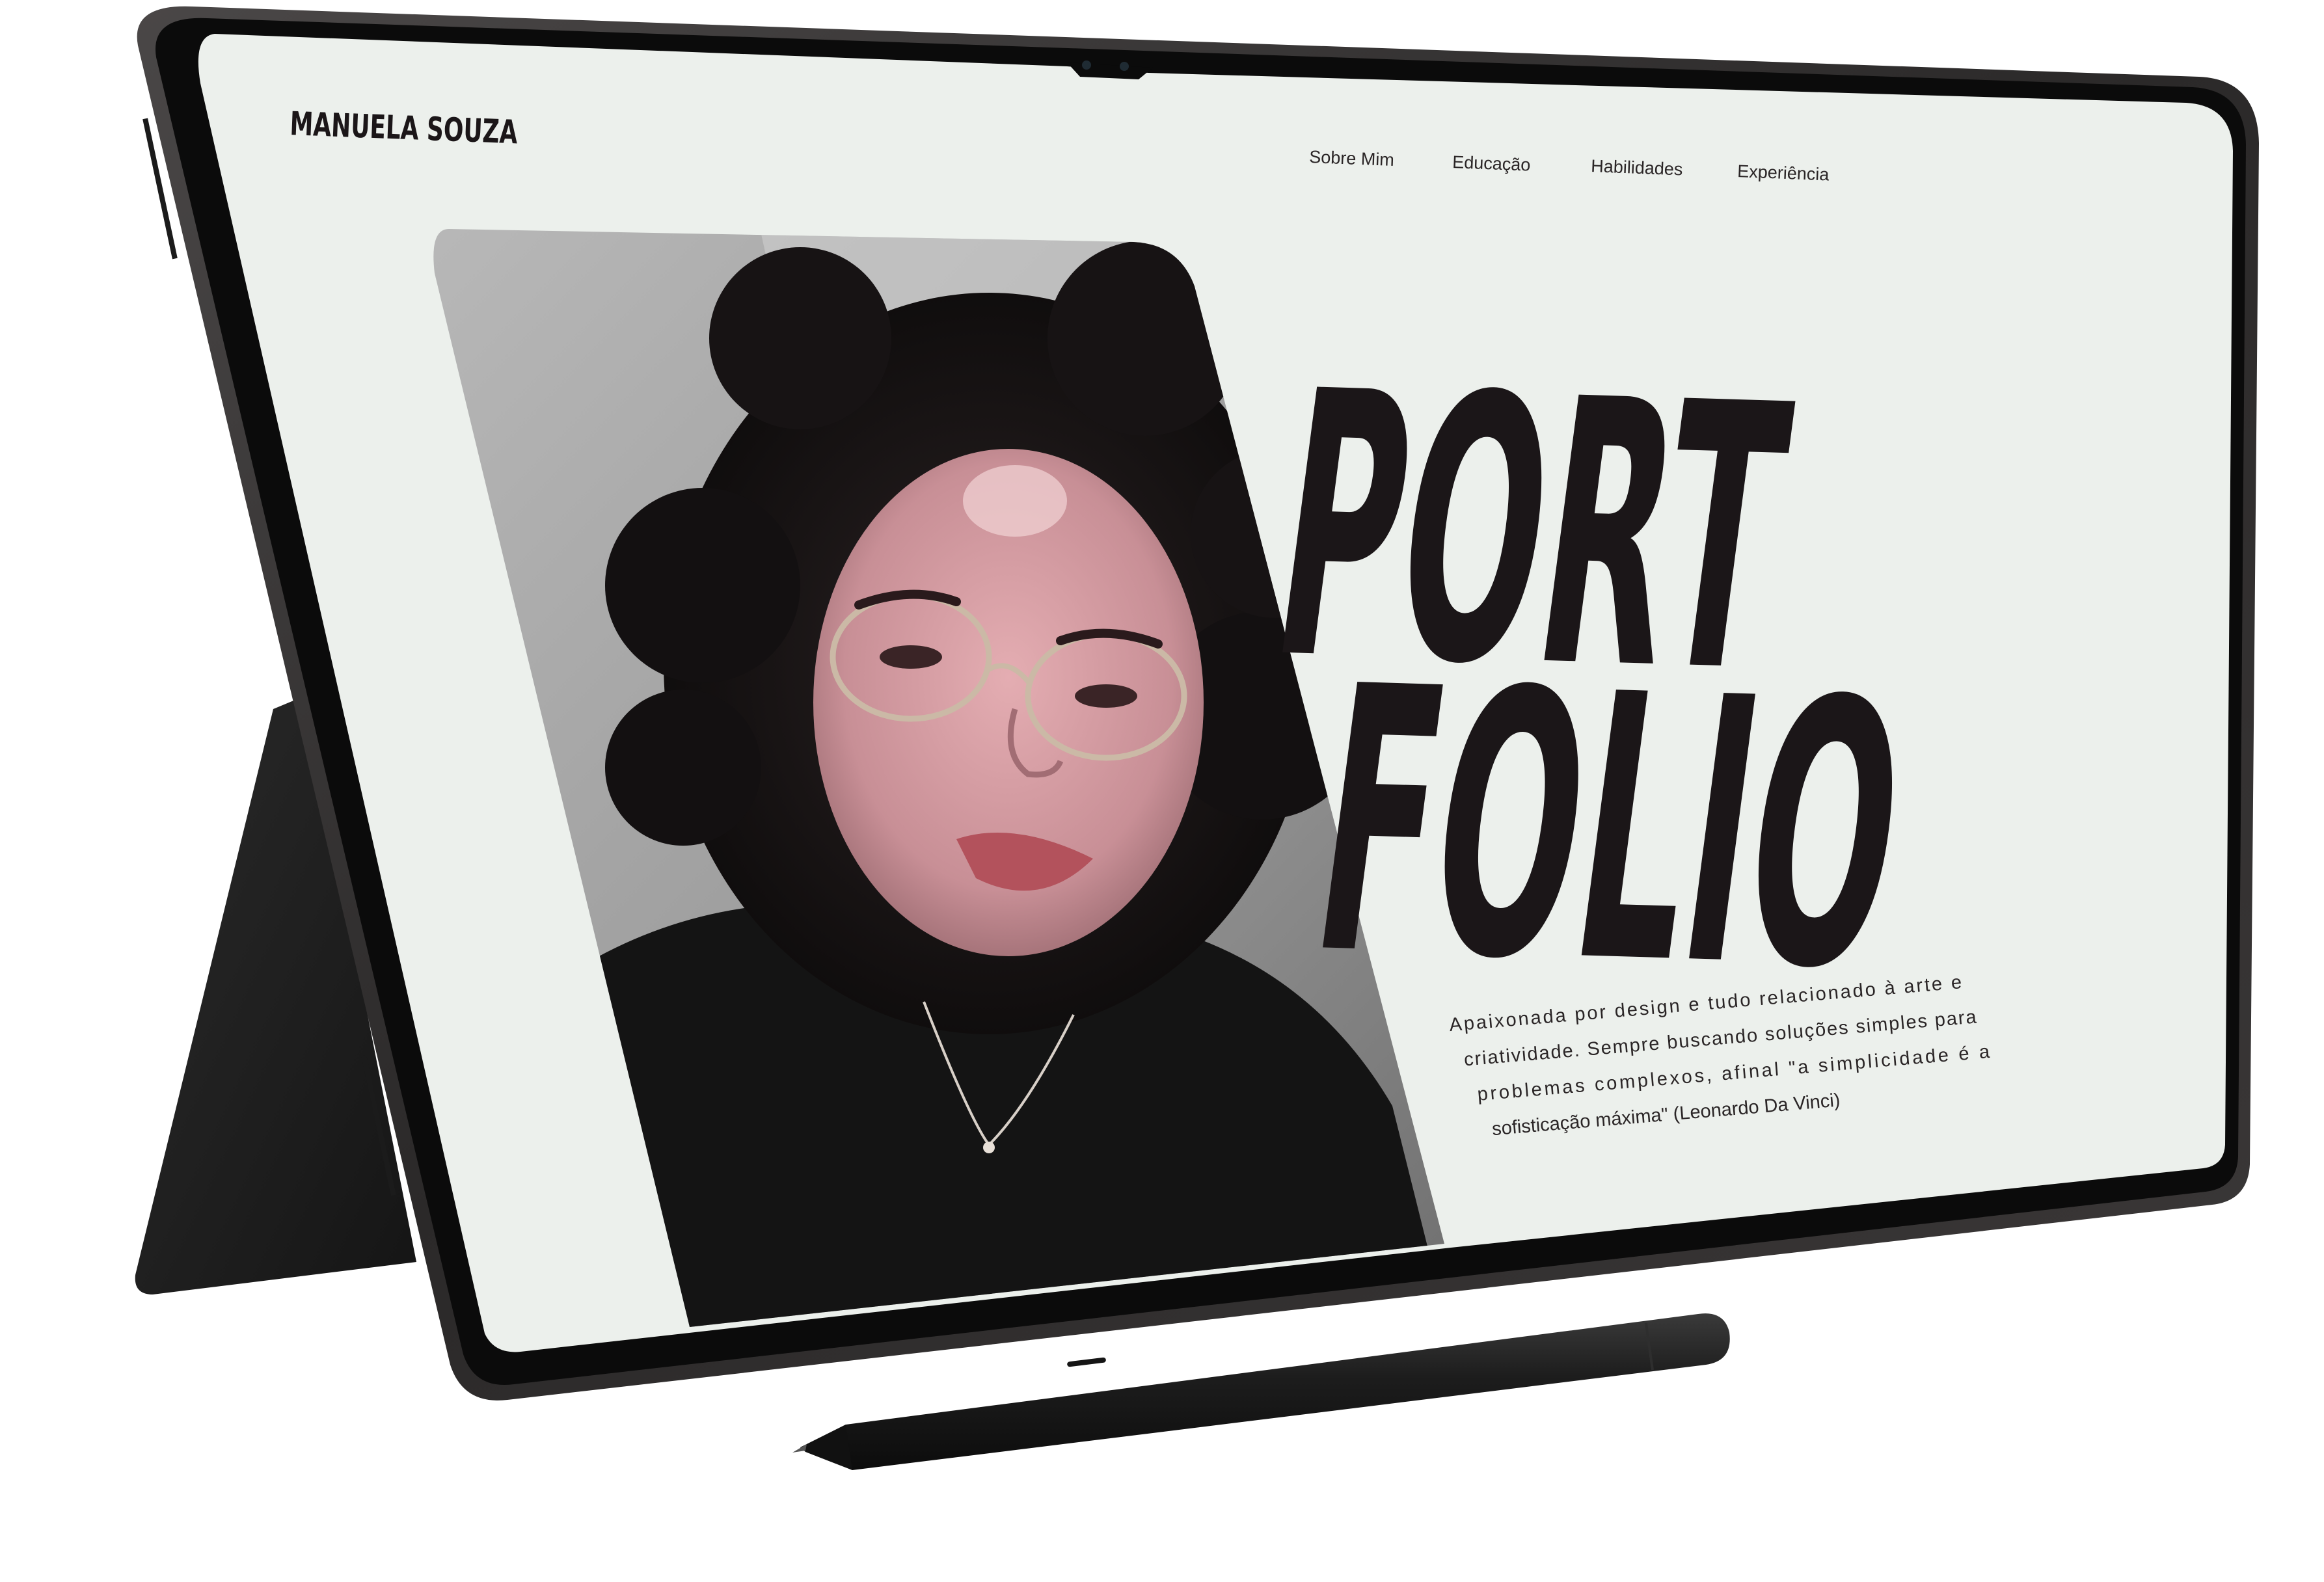 This screenshot has height=1582, width=2324. I want to click on nav-link-sobre-mim: Sobre Mim, so click(1352, 158).